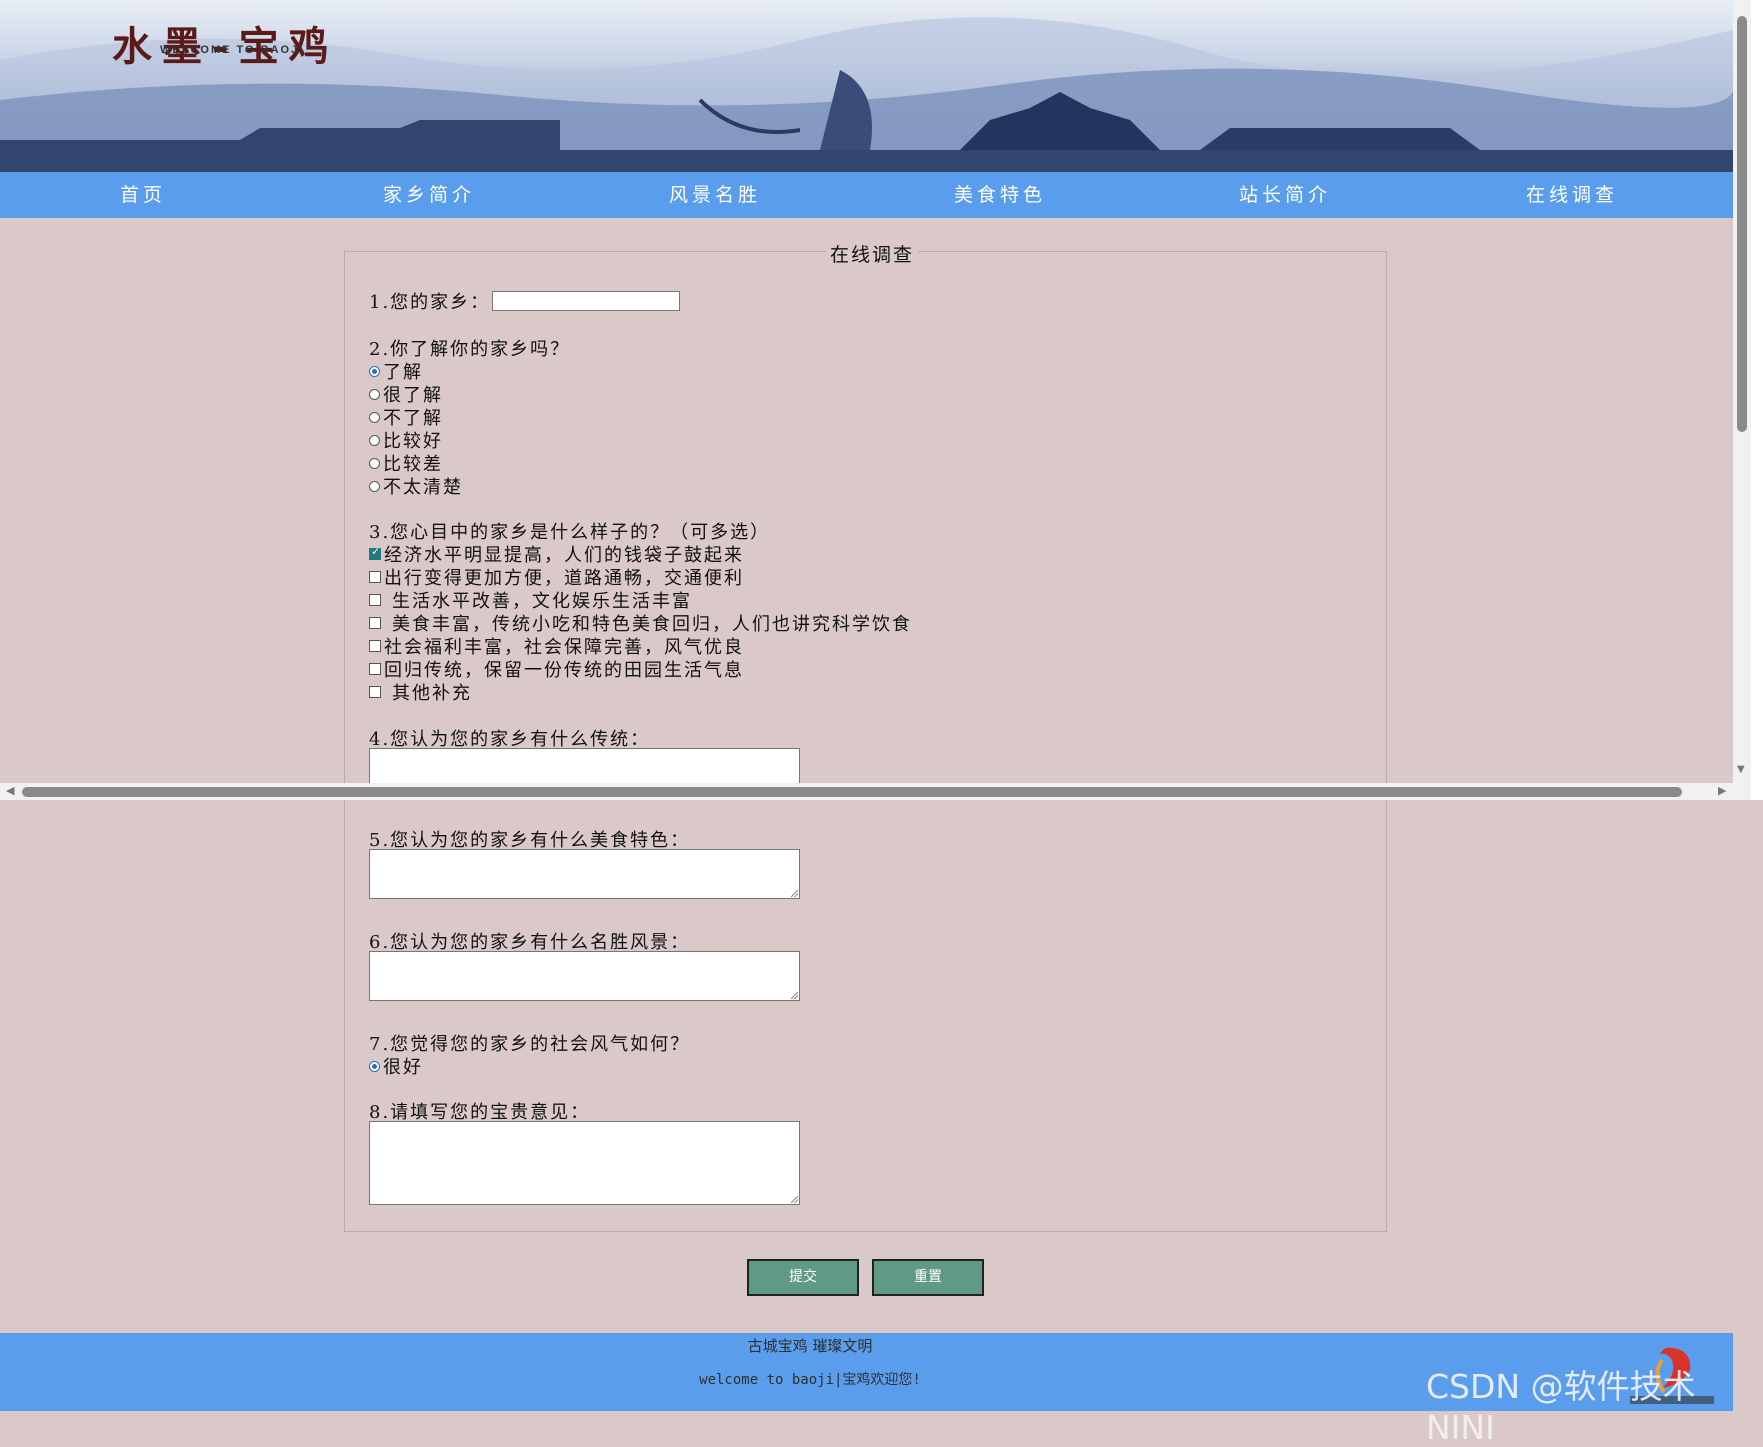 Image resolution: width=1763 pixels, height=1447 pixels. What do you see at coordinates (1757, 400) in the screenshot?
I see `window-edge` at bounding box center [1757, 400].